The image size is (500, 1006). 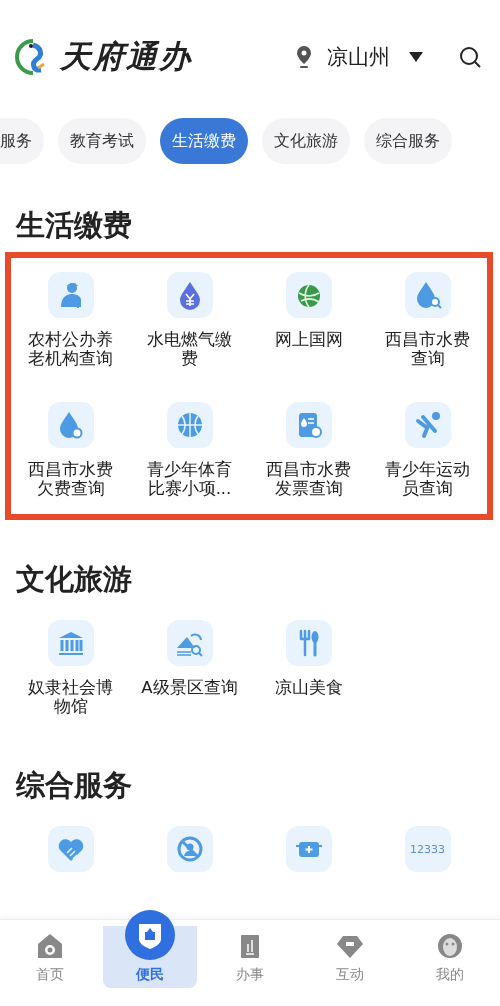 I want to click on service-item: 网上国网, so click(x=308, y=320).